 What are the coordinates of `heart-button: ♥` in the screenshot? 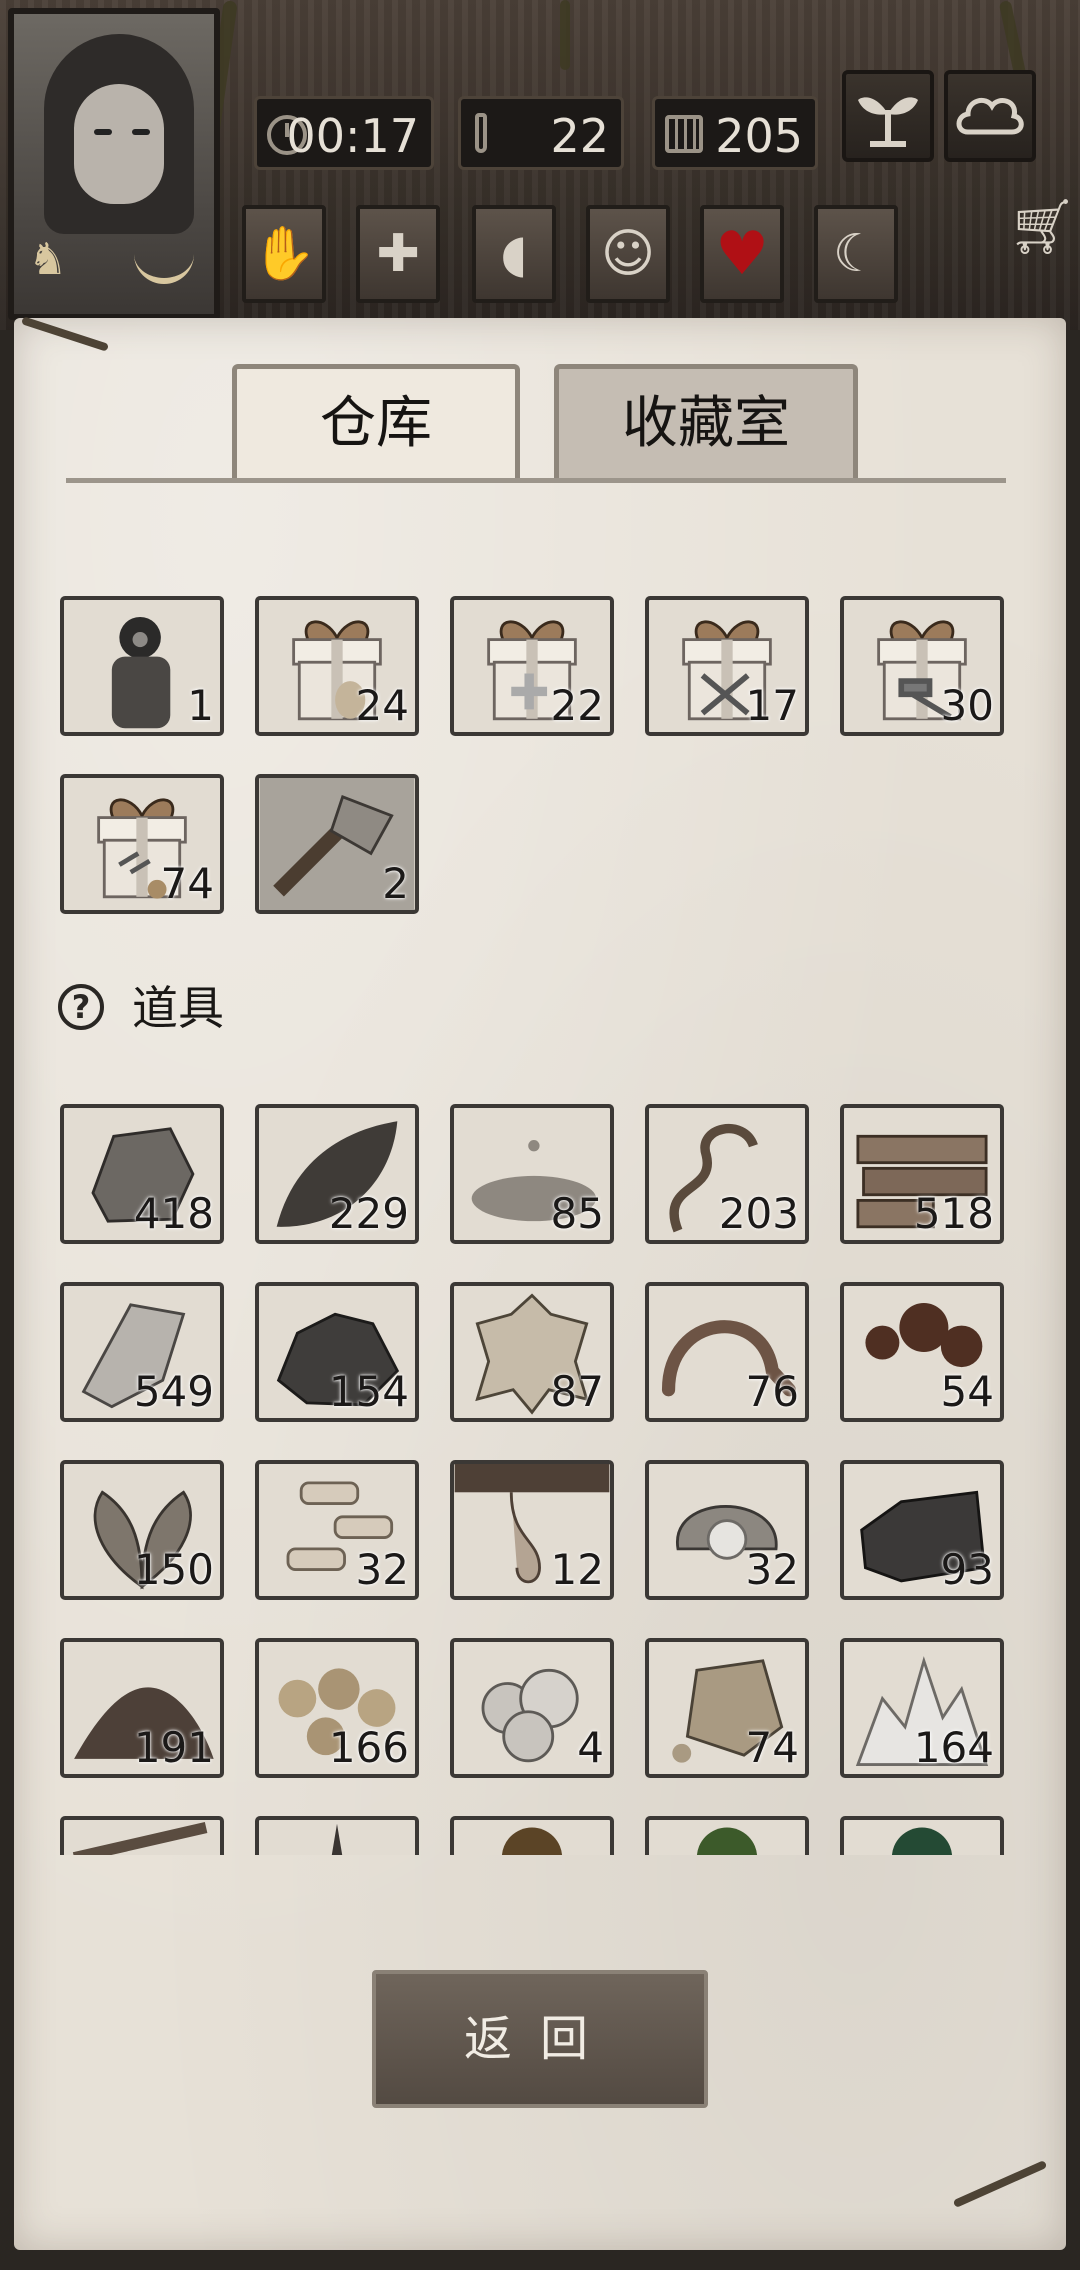 It's located at (742, 254).